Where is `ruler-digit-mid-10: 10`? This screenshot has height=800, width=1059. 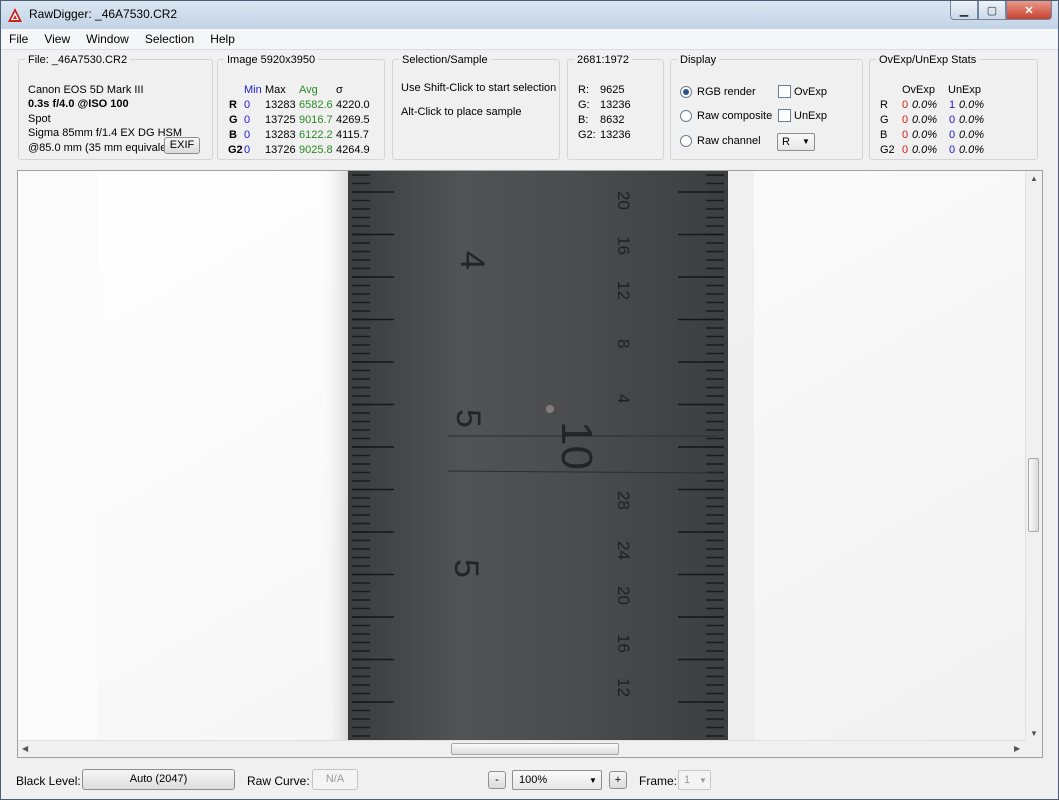
ruler-digit-mid-10: 10 is located at coordinates (576, 445).